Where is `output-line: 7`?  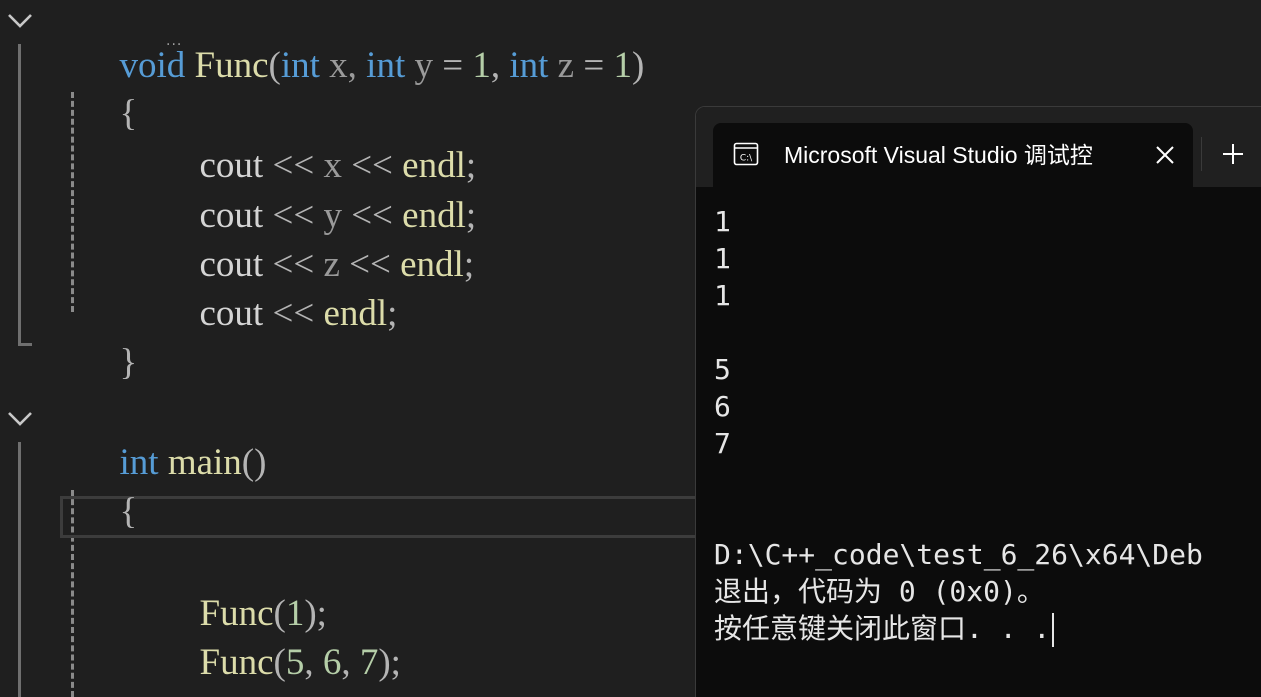
output-line: 7 is located at coordinates (722, 443).